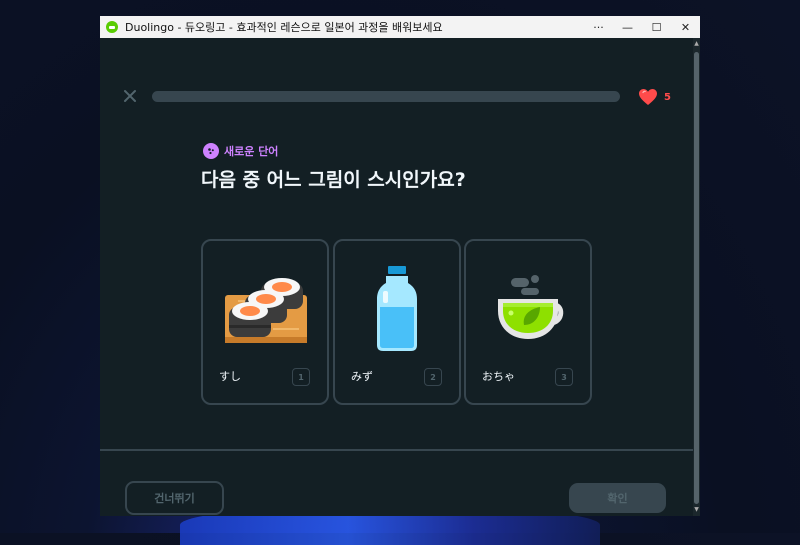 The image size is (800, 545). I want to click on duolingo-app-icon, so click(112, 27).